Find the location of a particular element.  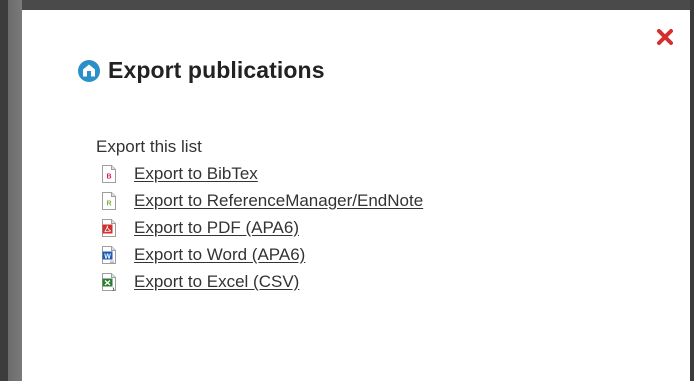

close-icon is located at coordinates (665, 37).